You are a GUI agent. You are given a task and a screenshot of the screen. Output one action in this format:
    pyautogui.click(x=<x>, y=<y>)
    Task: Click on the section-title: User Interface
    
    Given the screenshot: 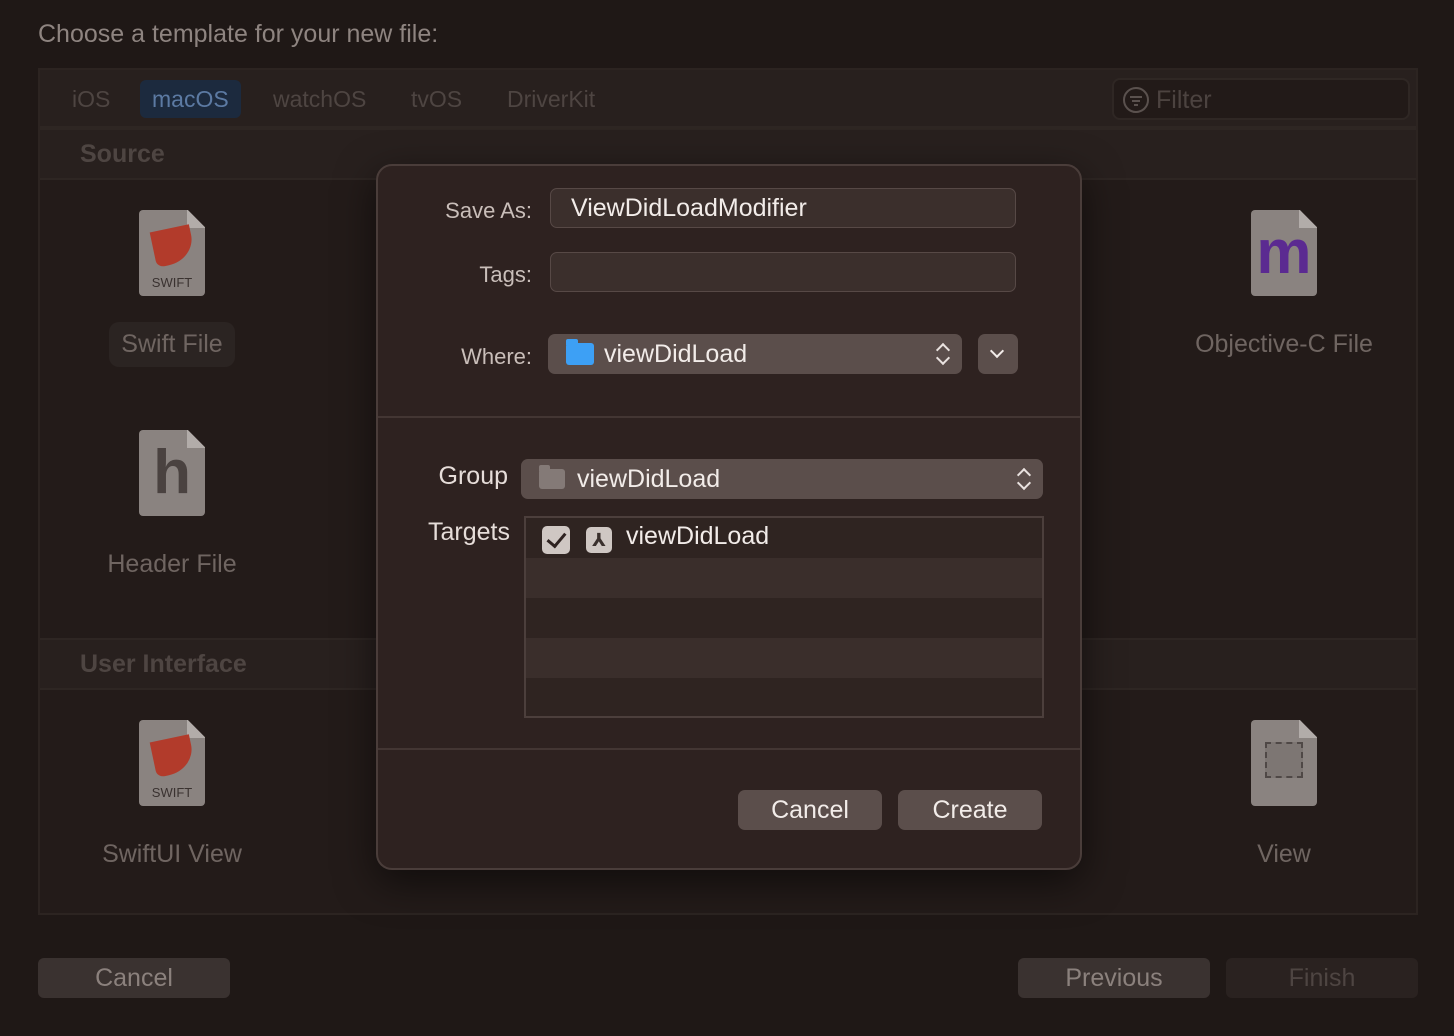 What is the action you would take?
    pyautogui.click(x=163, y=664)
    